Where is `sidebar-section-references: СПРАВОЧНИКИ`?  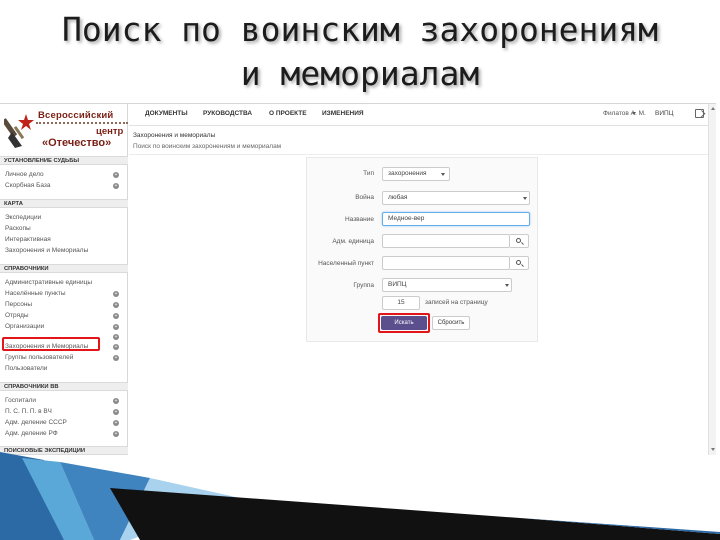
sidebar-section-references: СПРАВОЧНИКИ is located at coordinates (64, 268).